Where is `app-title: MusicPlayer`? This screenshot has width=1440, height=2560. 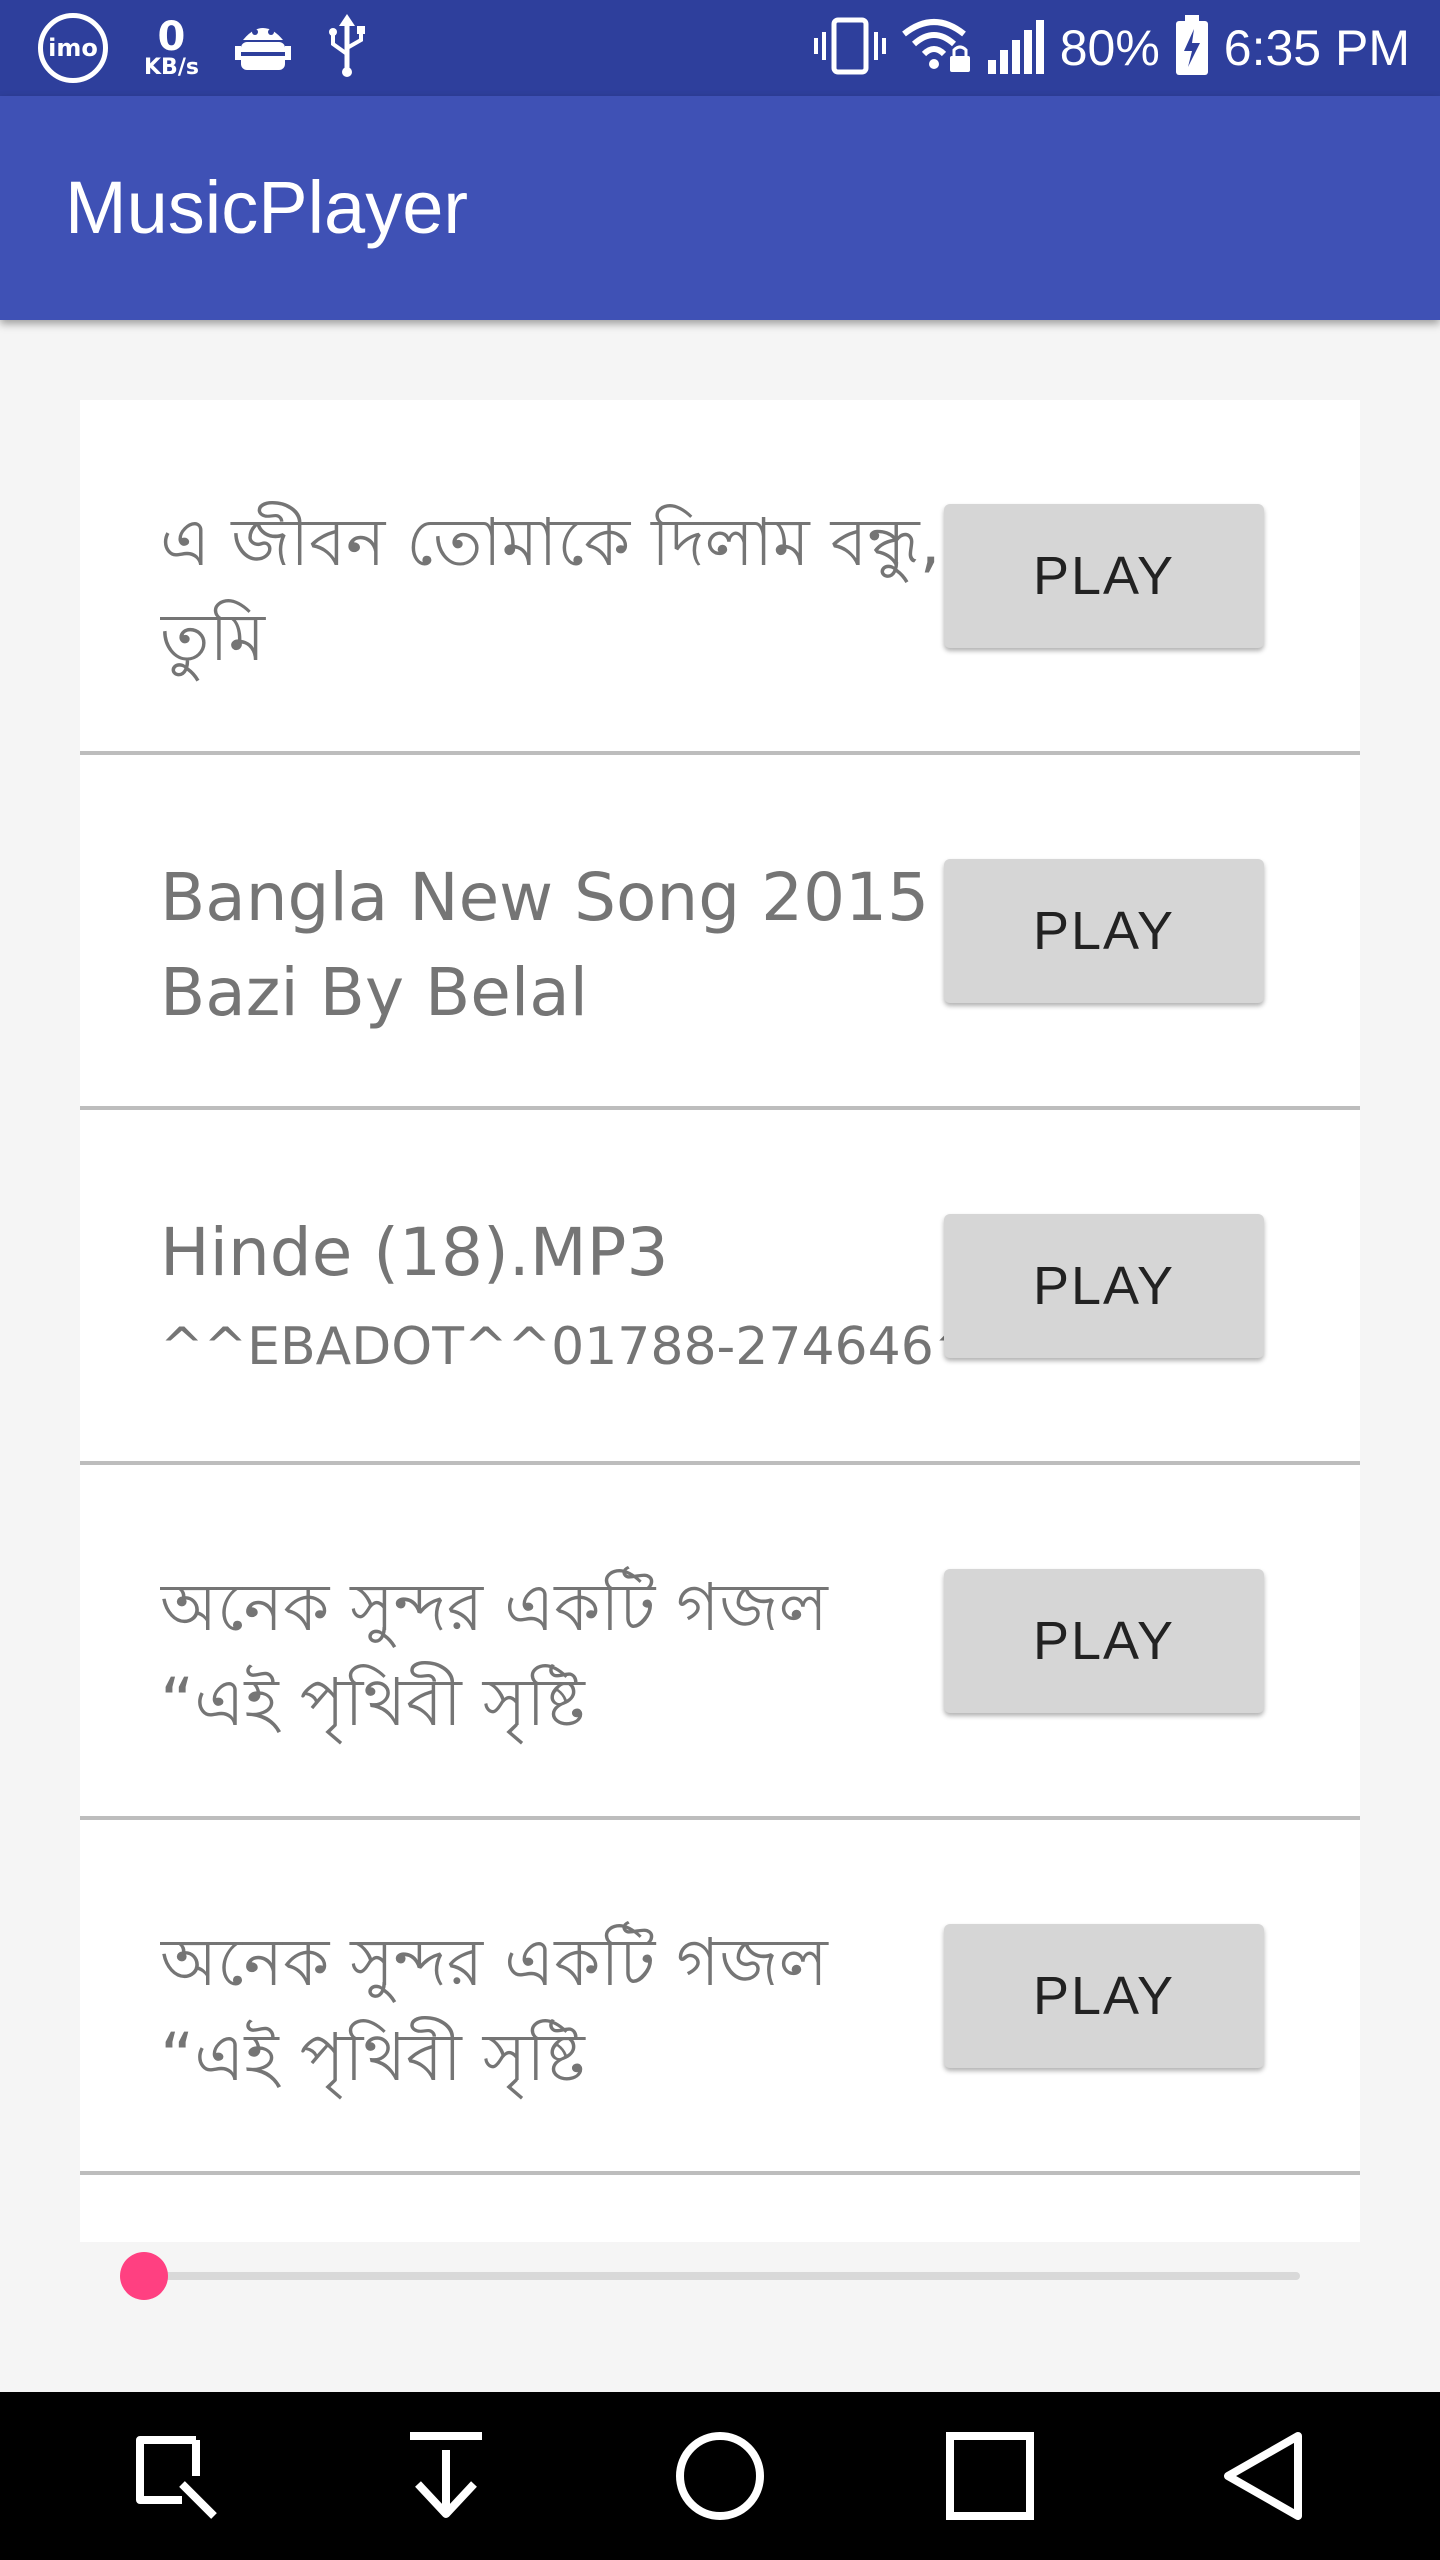
app-title: MusicPlayer is located at coordinates (266, 207).